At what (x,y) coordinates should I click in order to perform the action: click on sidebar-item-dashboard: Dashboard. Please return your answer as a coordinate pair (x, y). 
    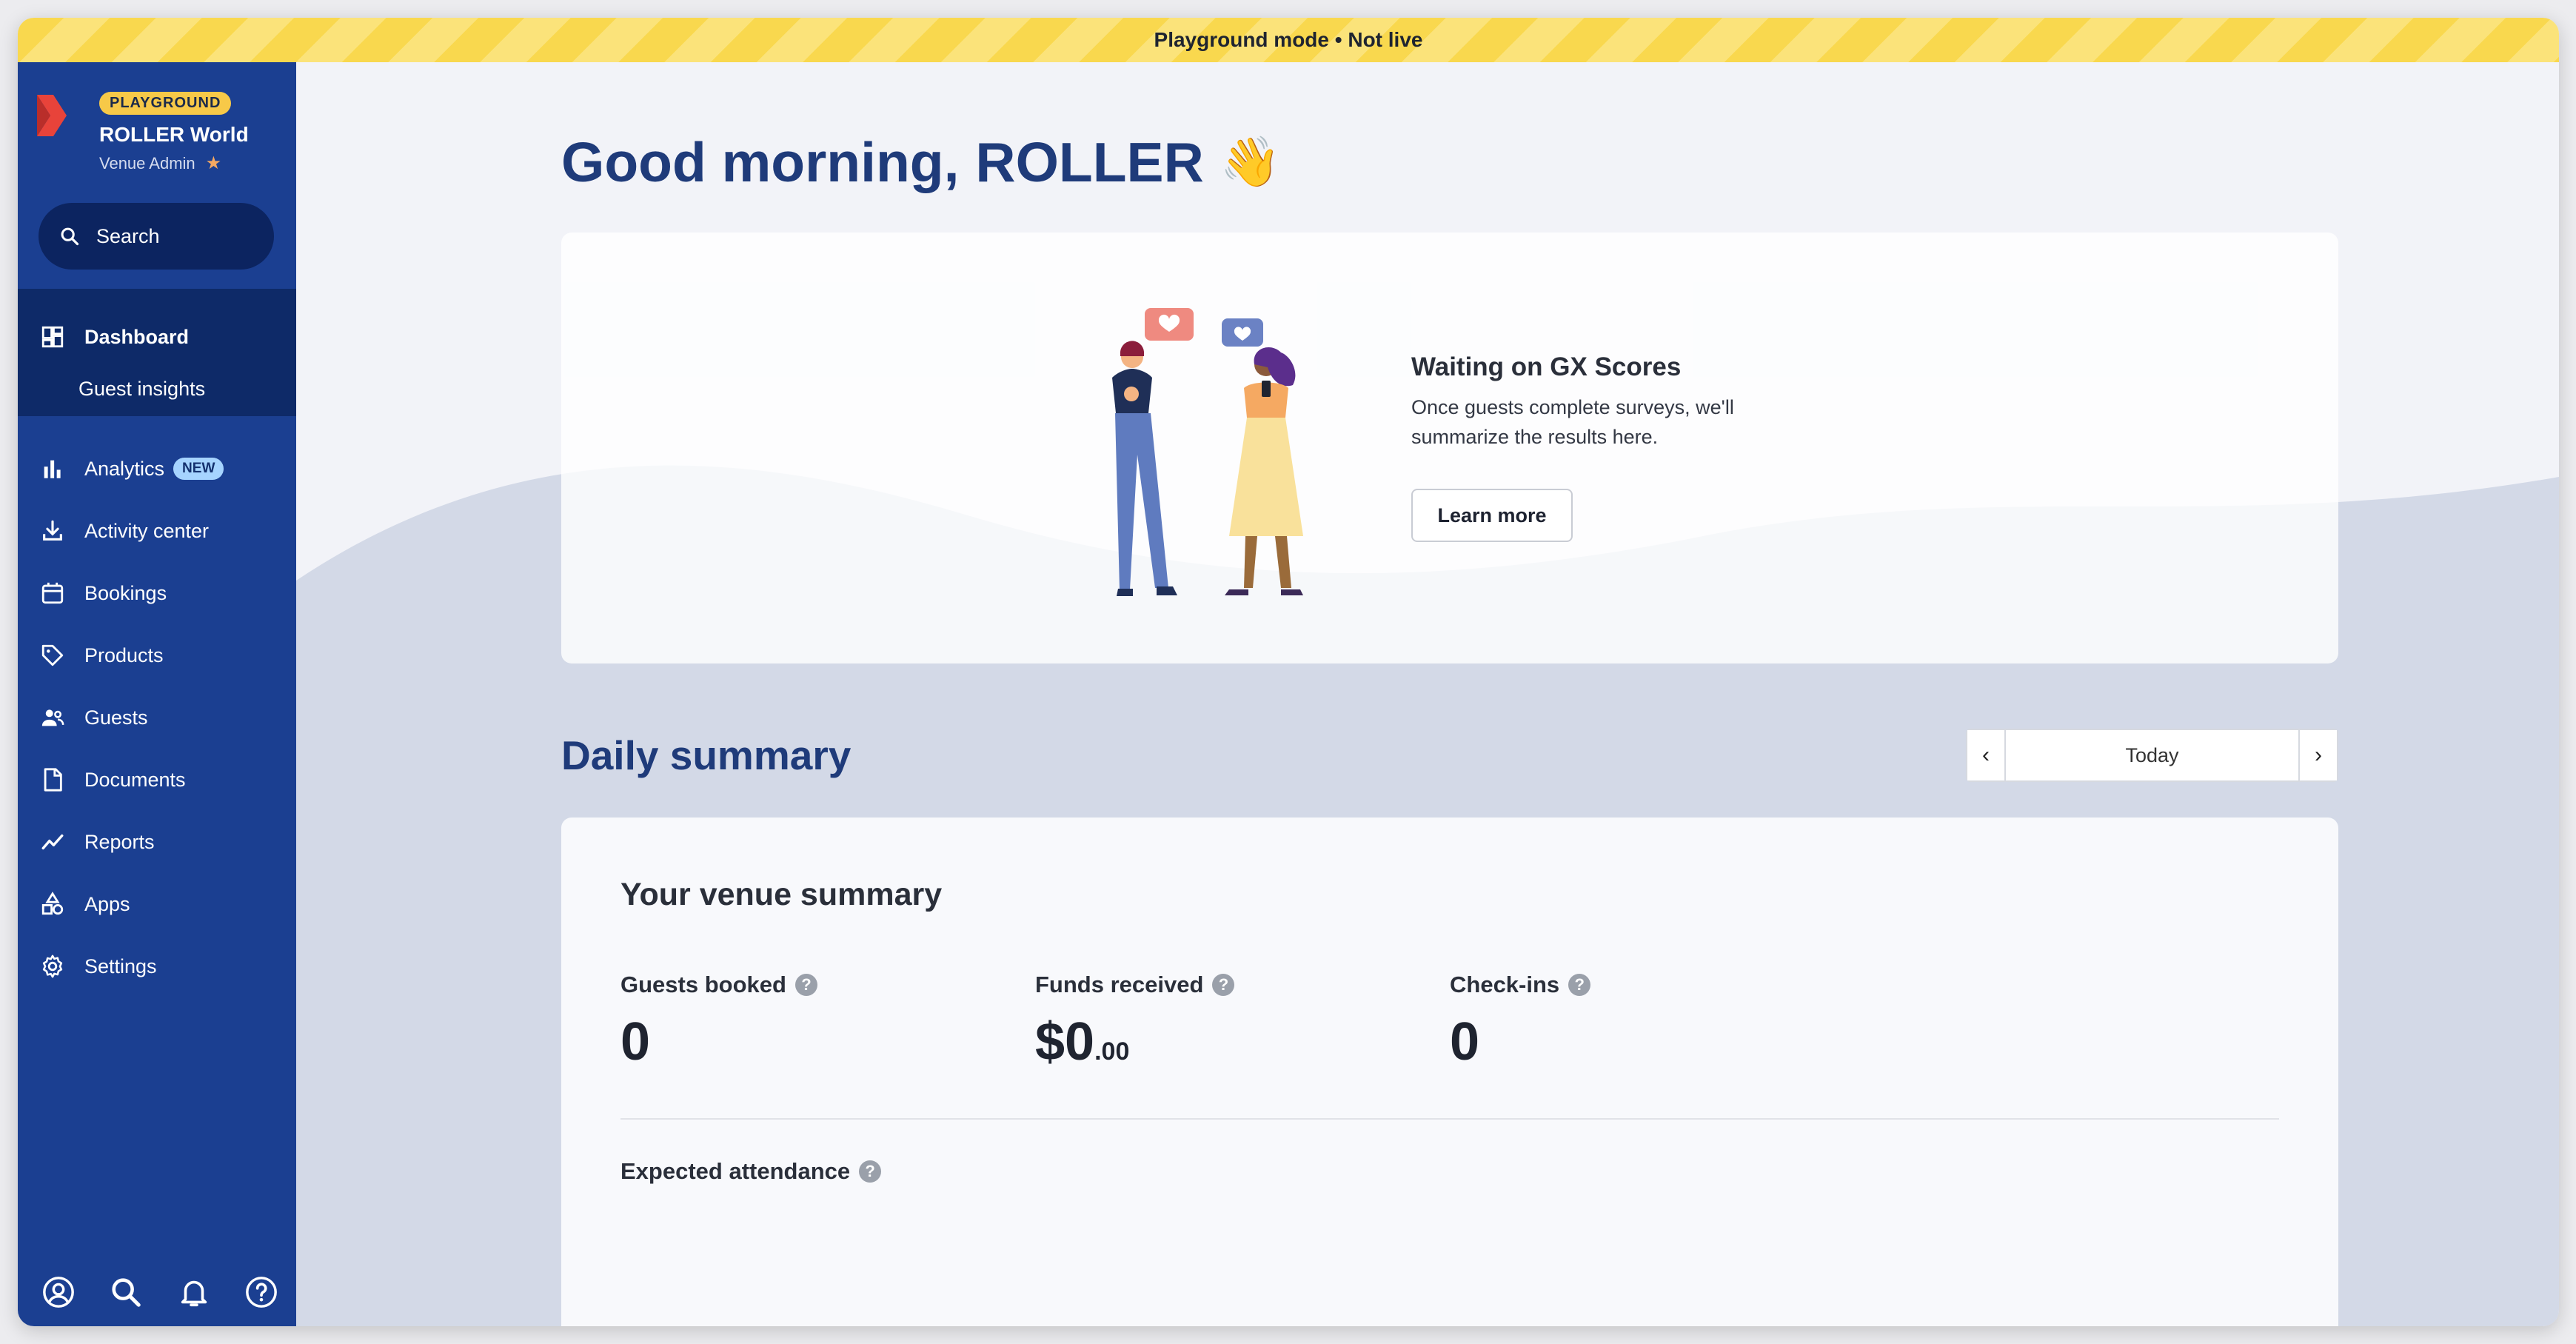
    Looking at the image, I should click on (157, 337).